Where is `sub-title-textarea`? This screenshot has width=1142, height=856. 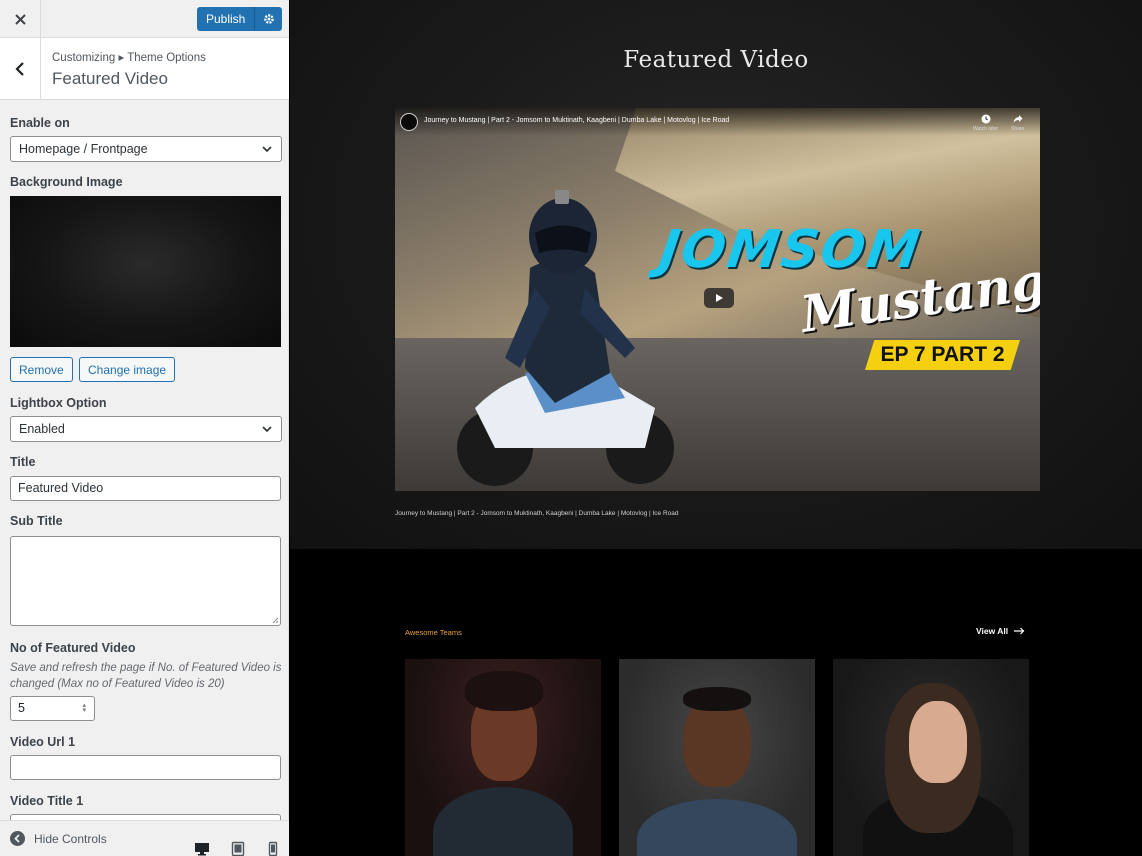 sub-title-textarea is located at coordinates (145, 581).